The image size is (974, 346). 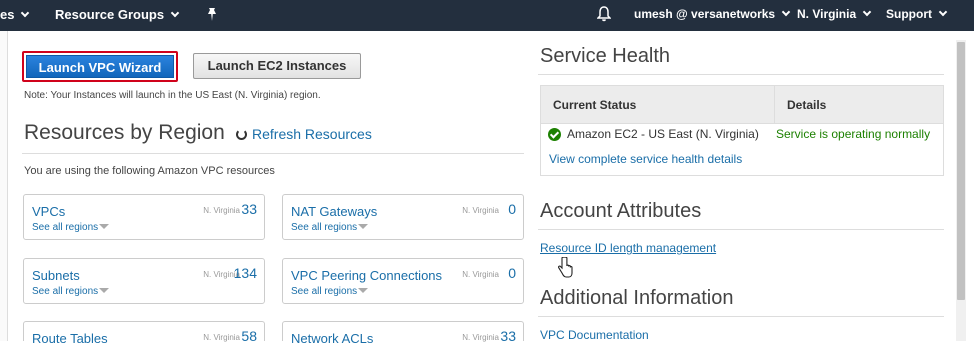 I want to click on support-menu: Support, so click(x=917, y=15).